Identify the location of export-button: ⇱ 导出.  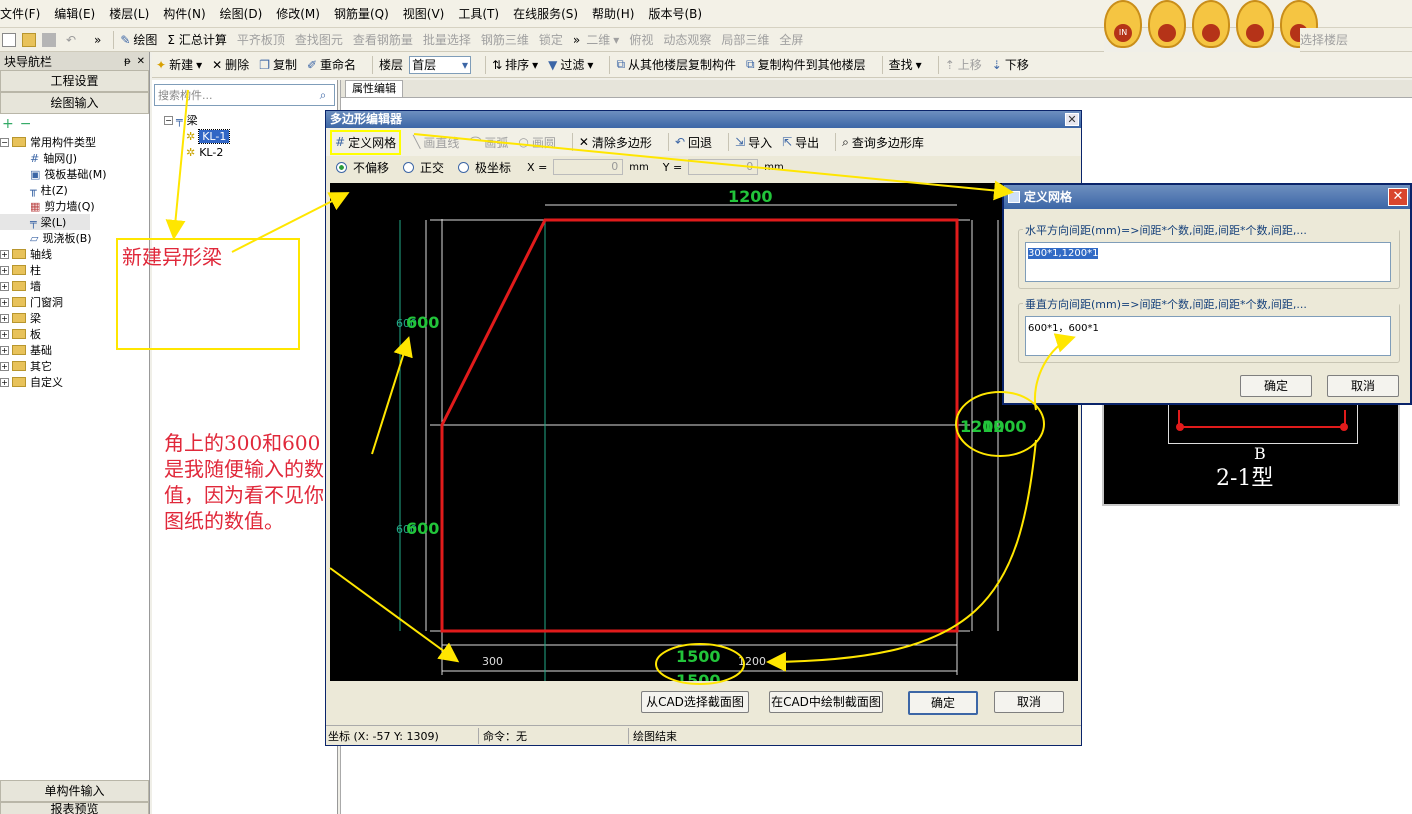
(800, 142).